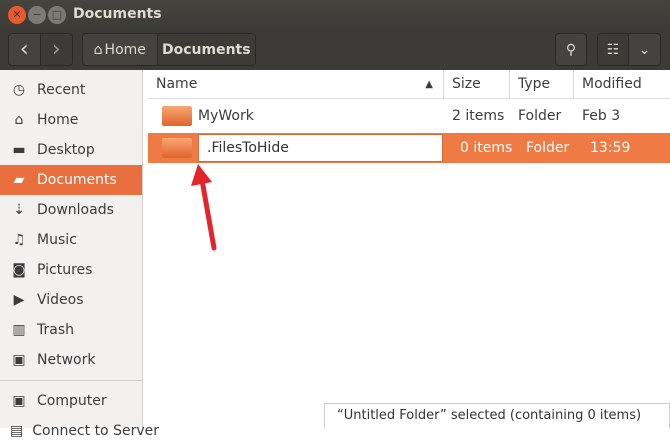 Image resolution: width=670 pixels, height=446 pixels. What do you see at coordinates (320, 148) in the screenshot?
I see `rename-input: .FilesToHide` at bounding box center [320, 148].